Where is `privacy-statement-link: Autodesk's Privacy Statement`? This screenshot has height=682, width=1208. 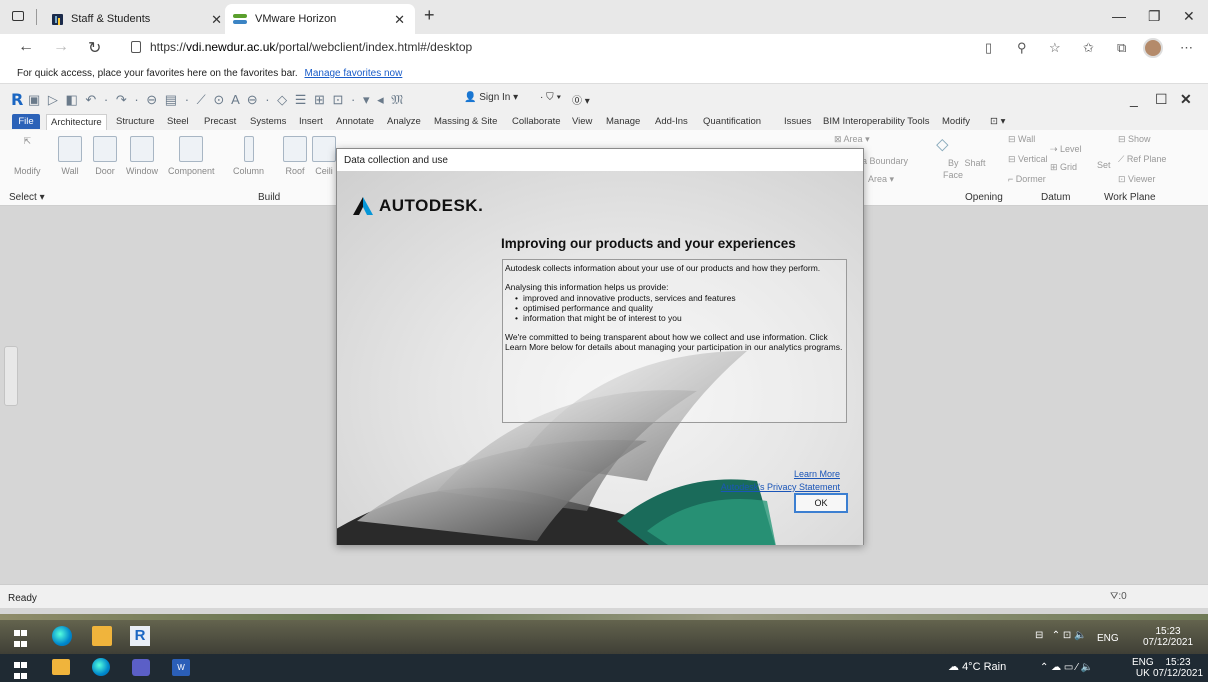 privacy-statement-link: Autodesk's Privacy Statement is located at coordinates (780, 487).